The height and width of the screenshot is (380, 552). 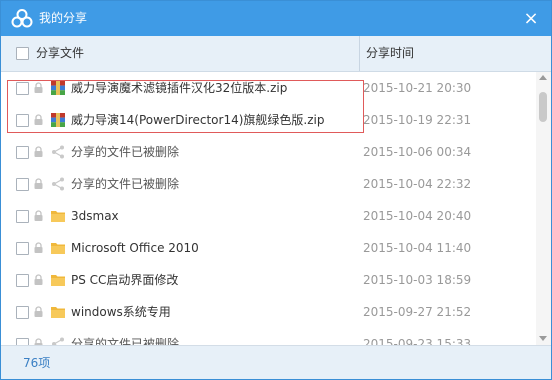 I want to click on list-header: 分享文件 分享时间, so click(x=276, y=54).